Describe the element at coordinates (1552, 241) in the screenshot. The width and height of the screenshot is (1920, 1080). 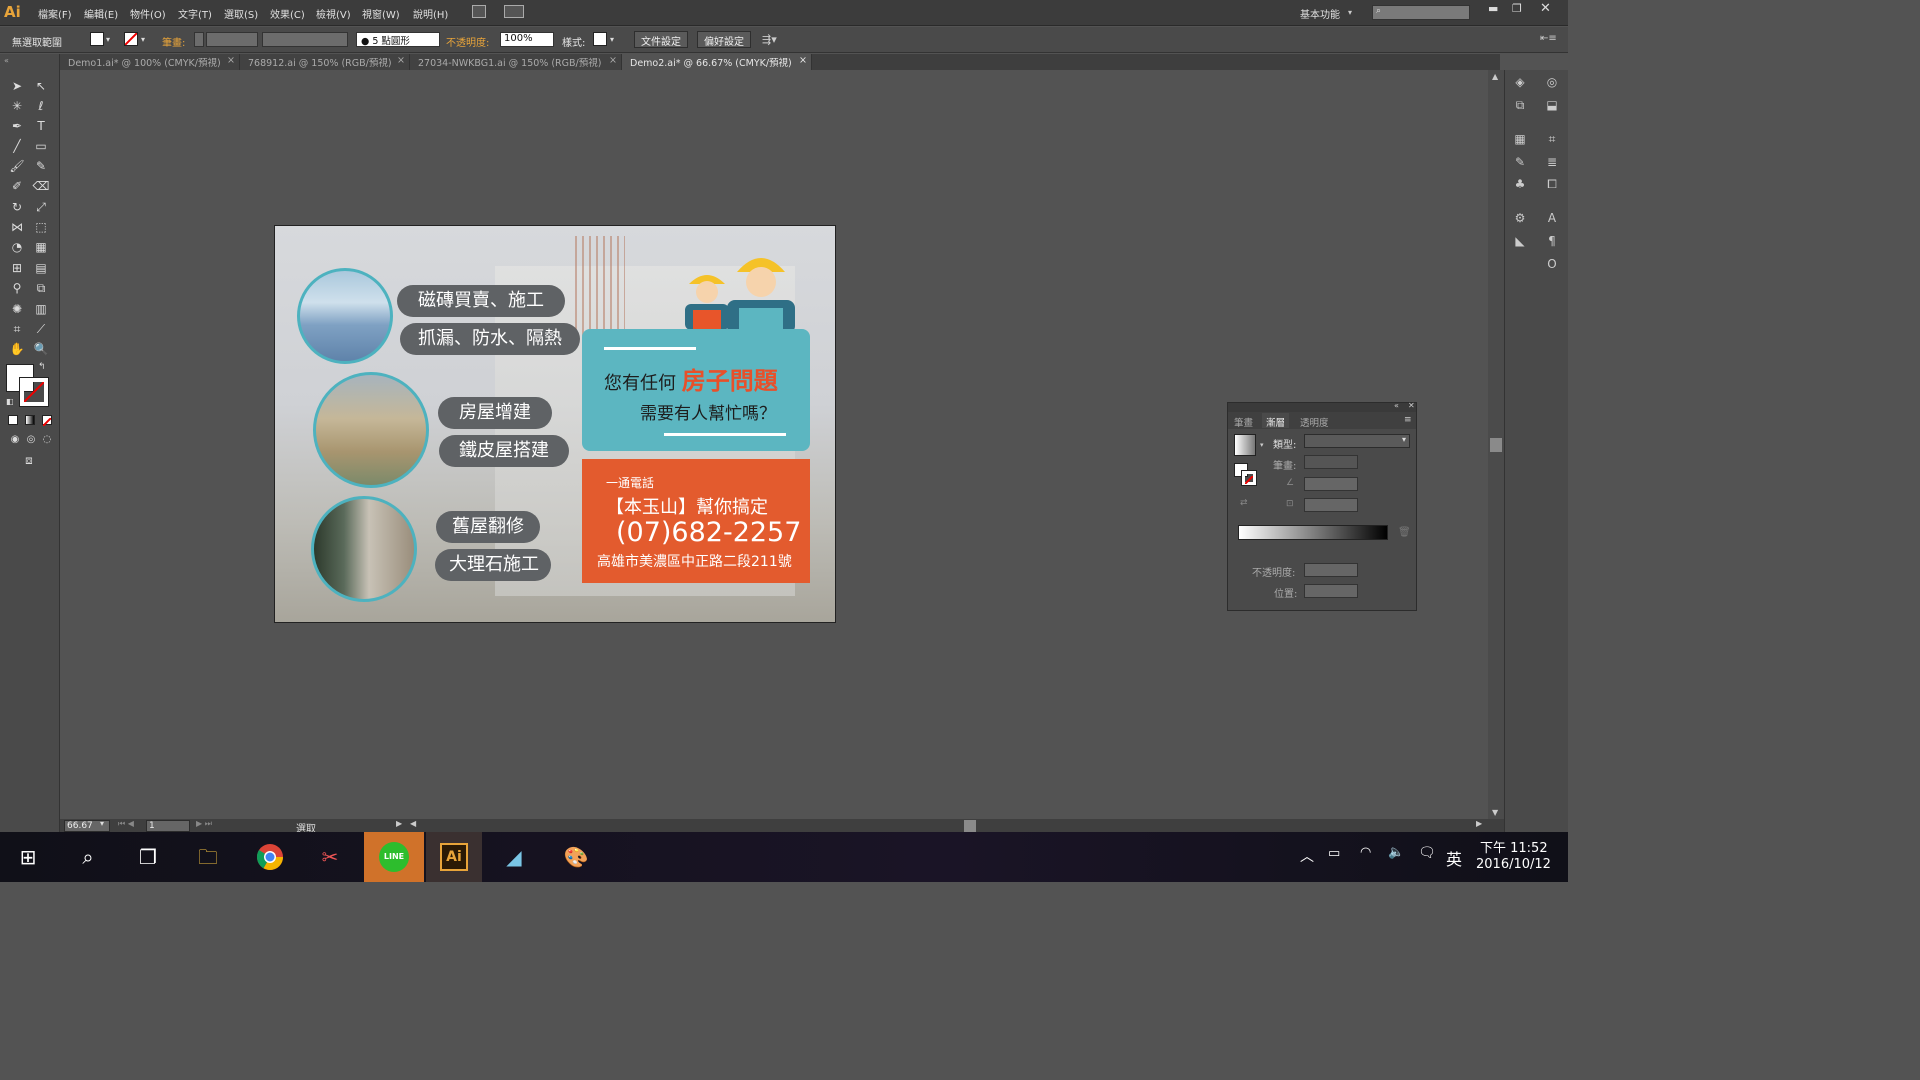
I see `paragraph-icon: ¶` at that location.